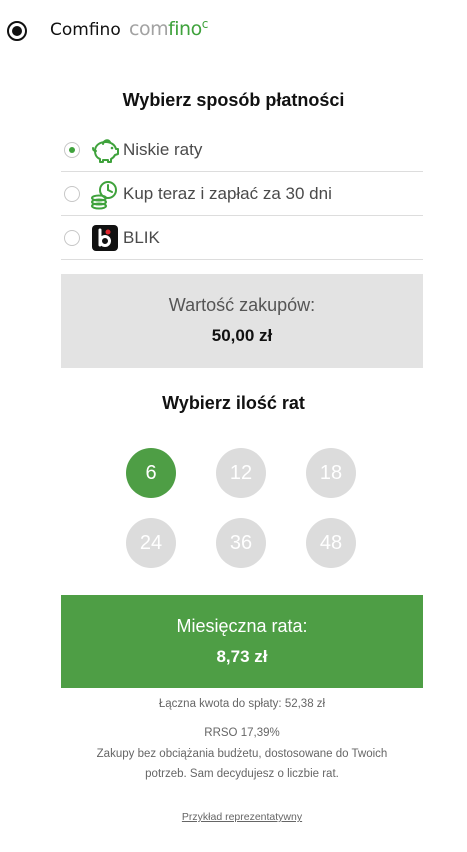 The height and width of the screenshot is (852, 467). I want to click on monthly-installment-label: Miesięczna rata:, so click(242, 626).